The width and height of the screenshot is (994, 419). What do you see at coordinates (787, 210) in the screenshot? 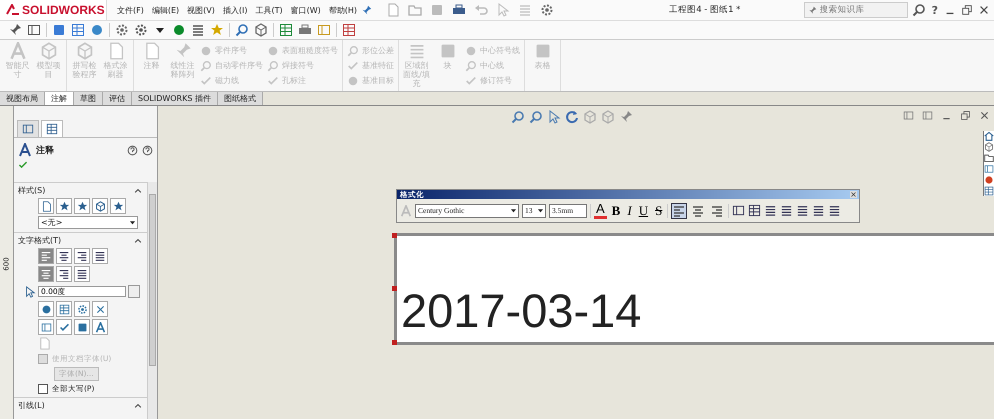
I see `numbering-icon` at bounding box center [787, 210].